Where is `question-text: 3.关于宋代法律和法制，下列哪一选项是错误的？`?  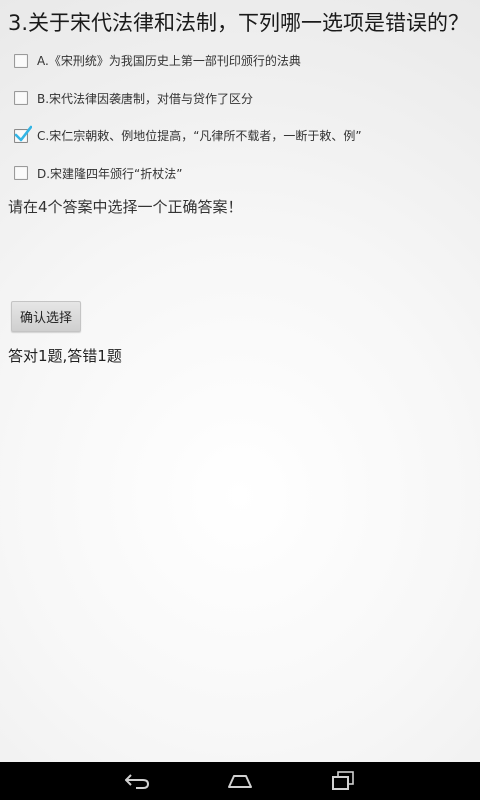
question-text: 3.关于宋代法律和法制，下列哪一选项是错误的？ is located at coordinates (239, 23).